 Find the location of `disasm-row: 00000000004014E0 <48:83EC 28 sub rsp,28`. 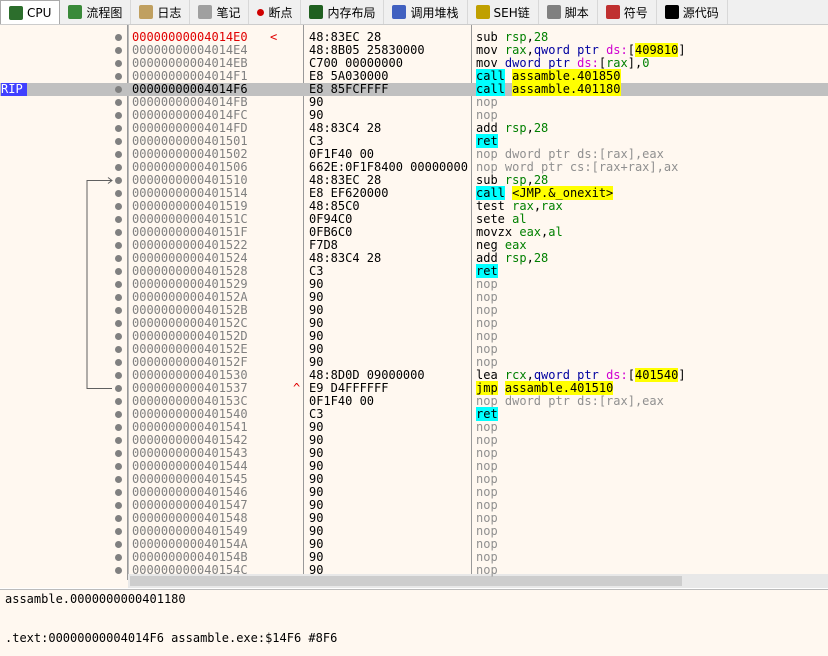

disasm-row: 00000000004014E0 <48:83EC 28 sub rsp,28 is located at coordinates (414, 37).